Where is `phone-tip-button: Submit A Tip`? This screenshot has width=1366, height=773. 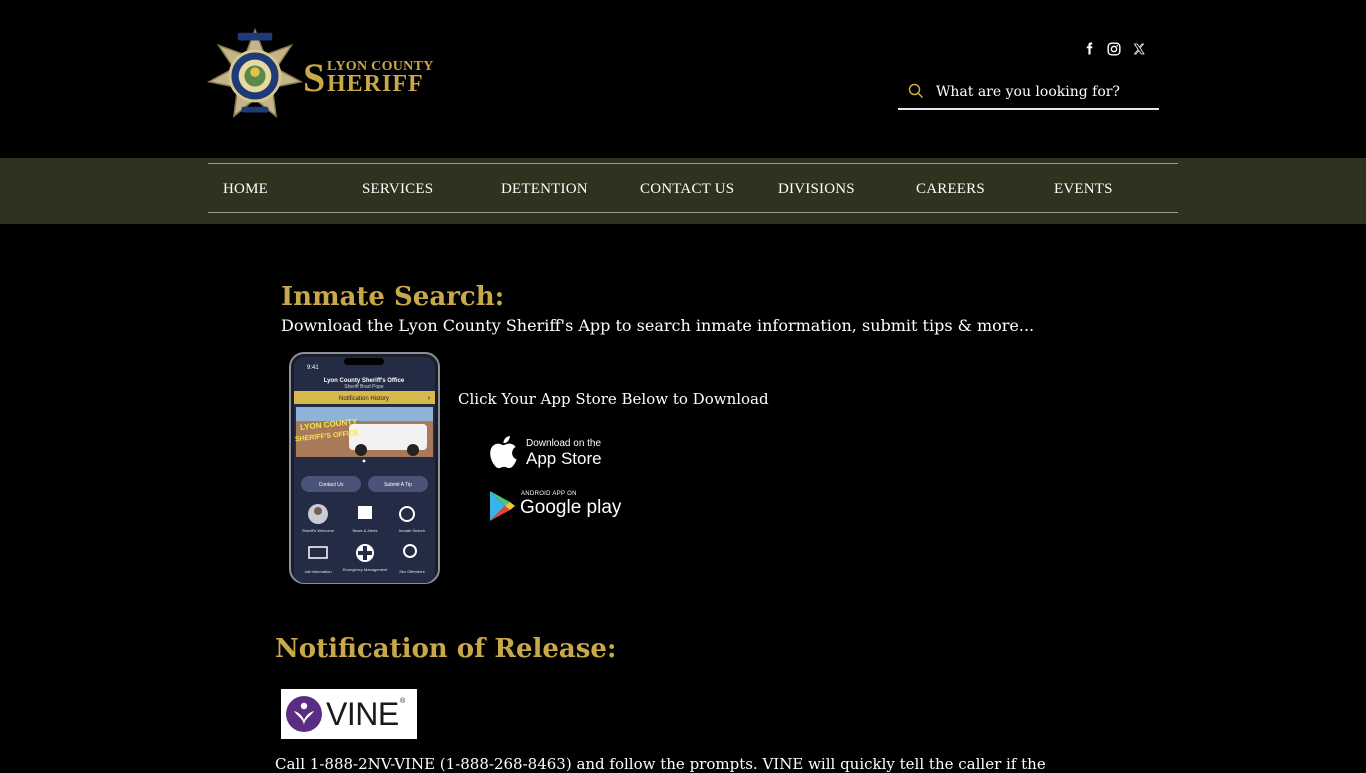
phone-tip-button: Submit A Tip is located at coordinates (398, 485).